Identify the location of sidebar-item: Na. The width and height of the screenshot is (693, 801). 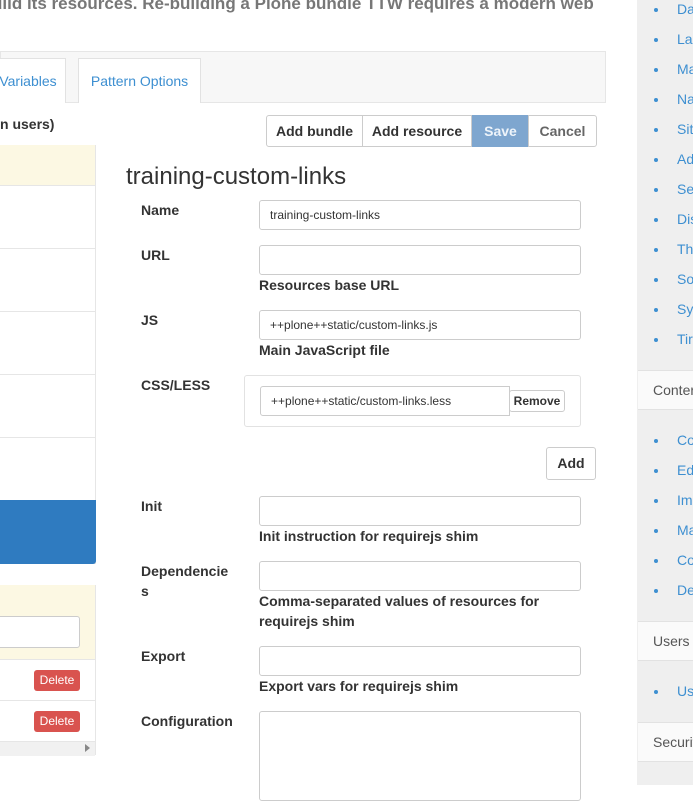
(685, 99).